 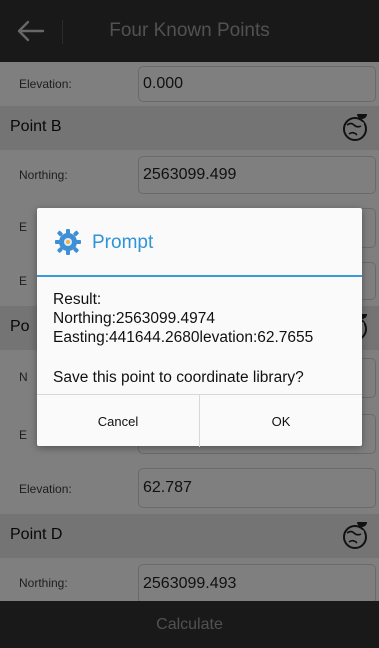 I want to click on easting-elevation-result: Easting:441644.2680levation:62.7655, so click(x=183, y=337).